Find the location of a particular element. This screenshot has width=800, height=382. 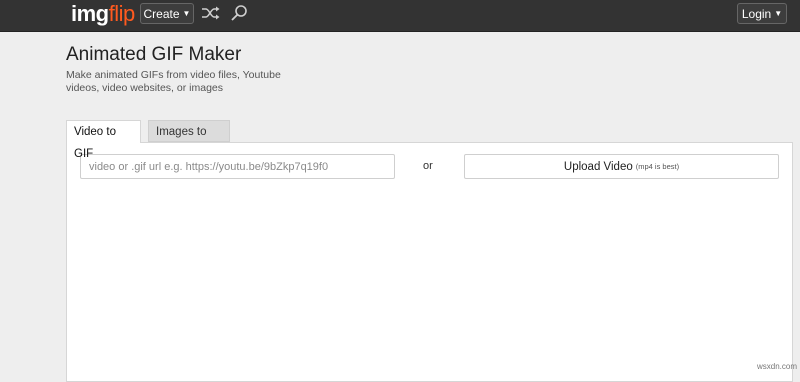

tab-video-to-gif: Video to GIF is located at coordinates (103, 140).